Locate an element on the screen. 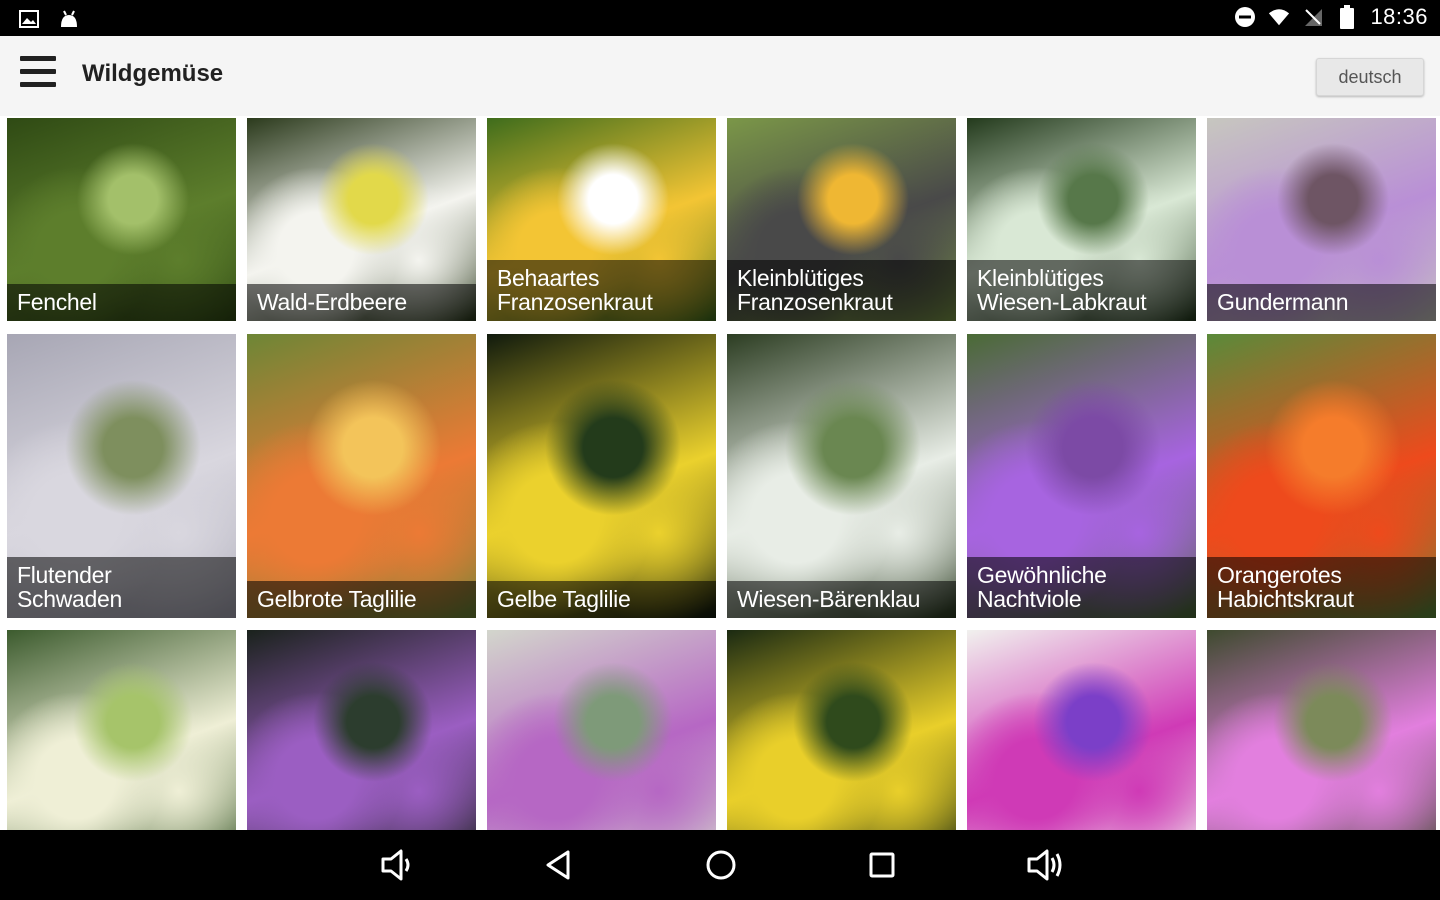 The image size is (1440, 900). back-icon is located at coordinates (560, 865).